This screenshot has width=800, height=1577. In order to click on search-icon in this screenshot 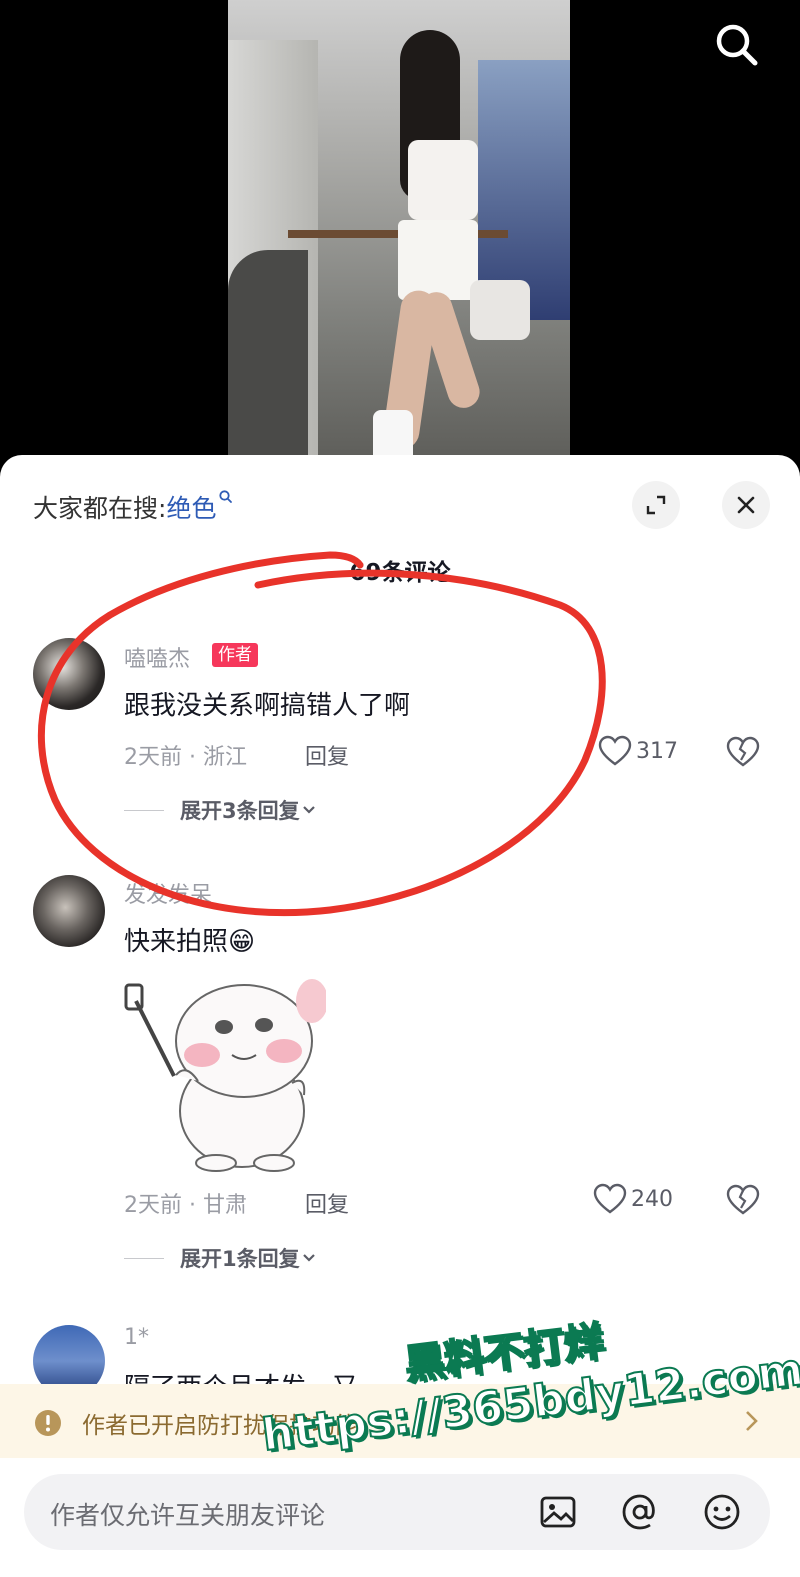, I will do `click(737, 45)`.